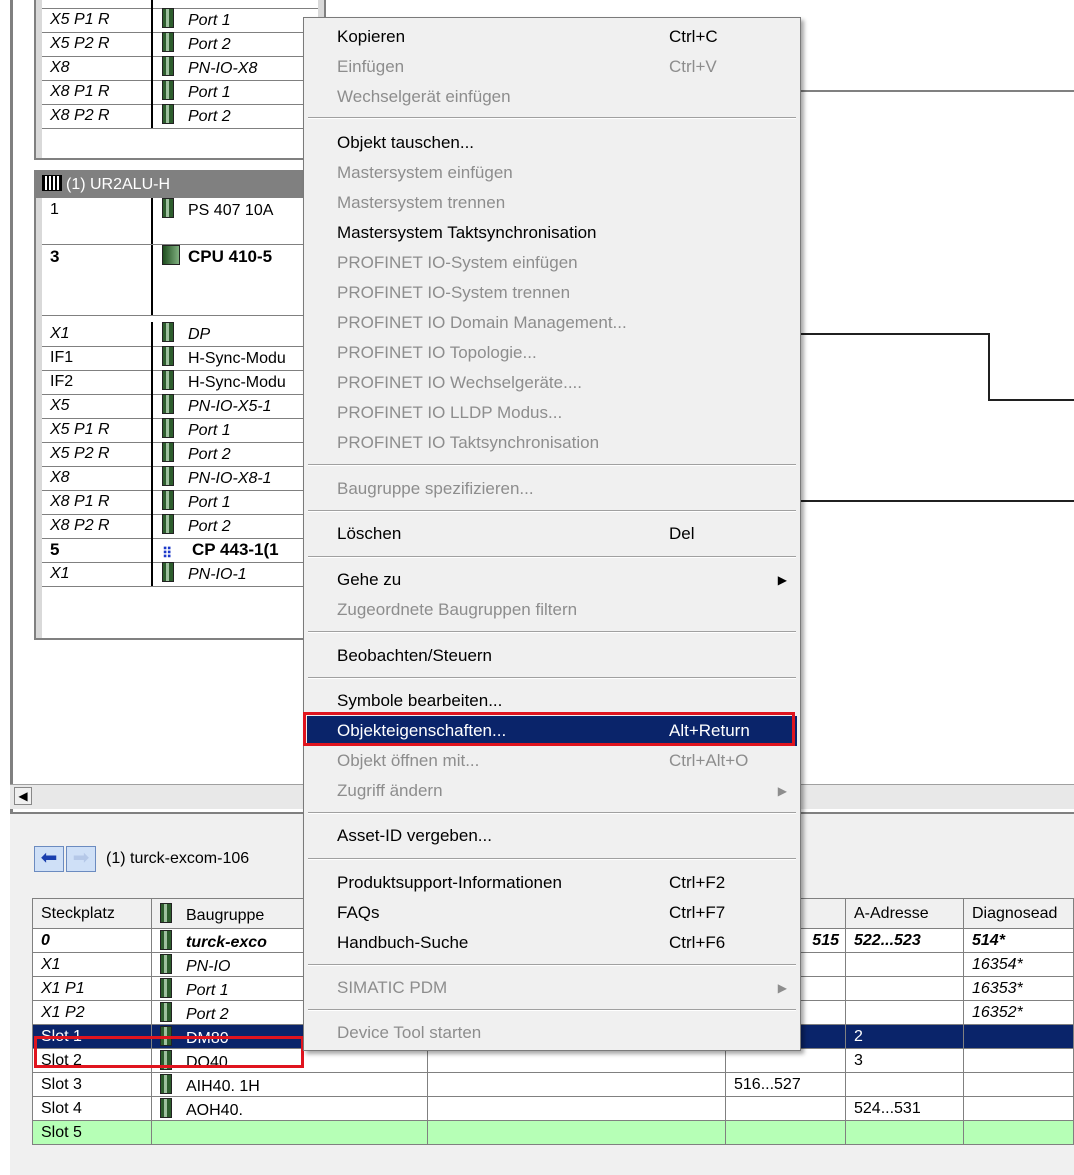 This screenshot has width=1074, height=1175. Describe the element at coordinates (1018, 913) in the screenshot. I see `col-diagnoseadresse: Diagnosead` at that location.